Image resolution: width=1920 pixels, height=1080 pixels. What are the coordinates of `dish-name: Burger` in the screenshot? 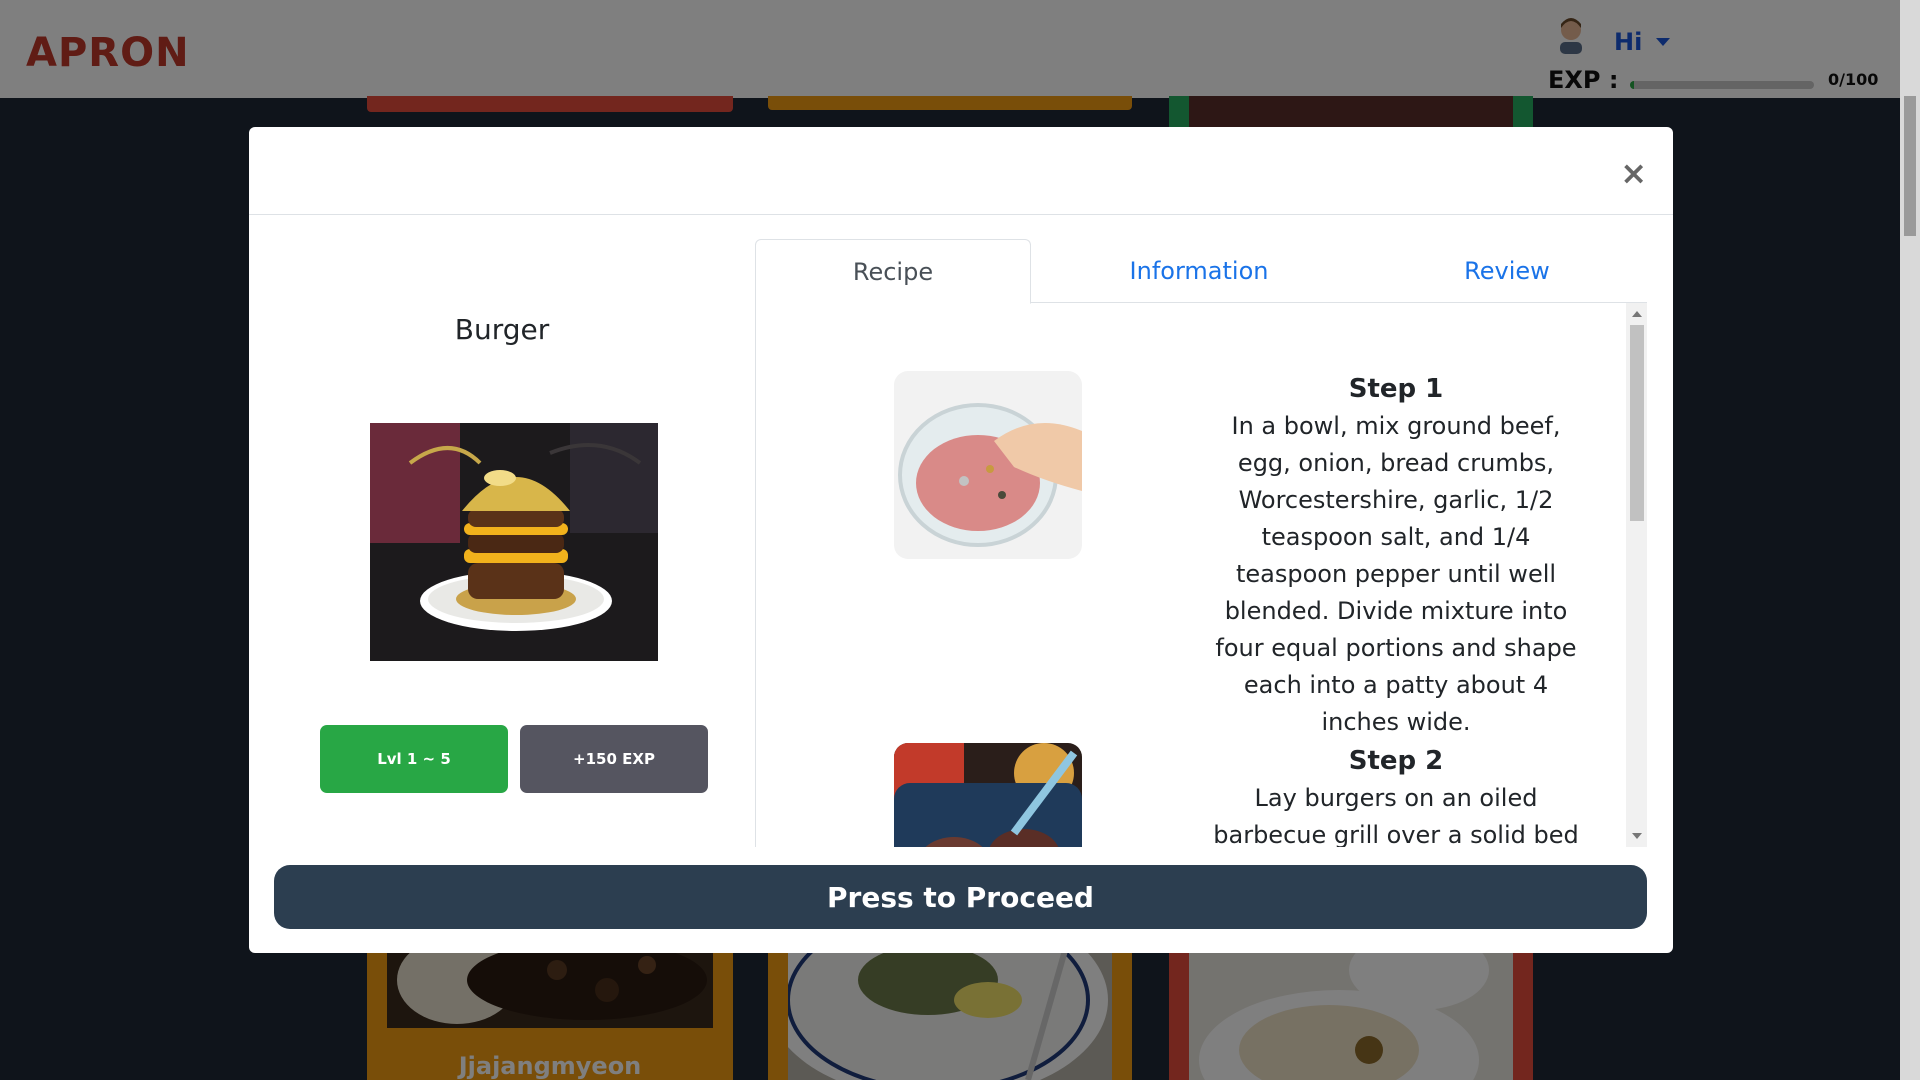 It's located at (502, 329).